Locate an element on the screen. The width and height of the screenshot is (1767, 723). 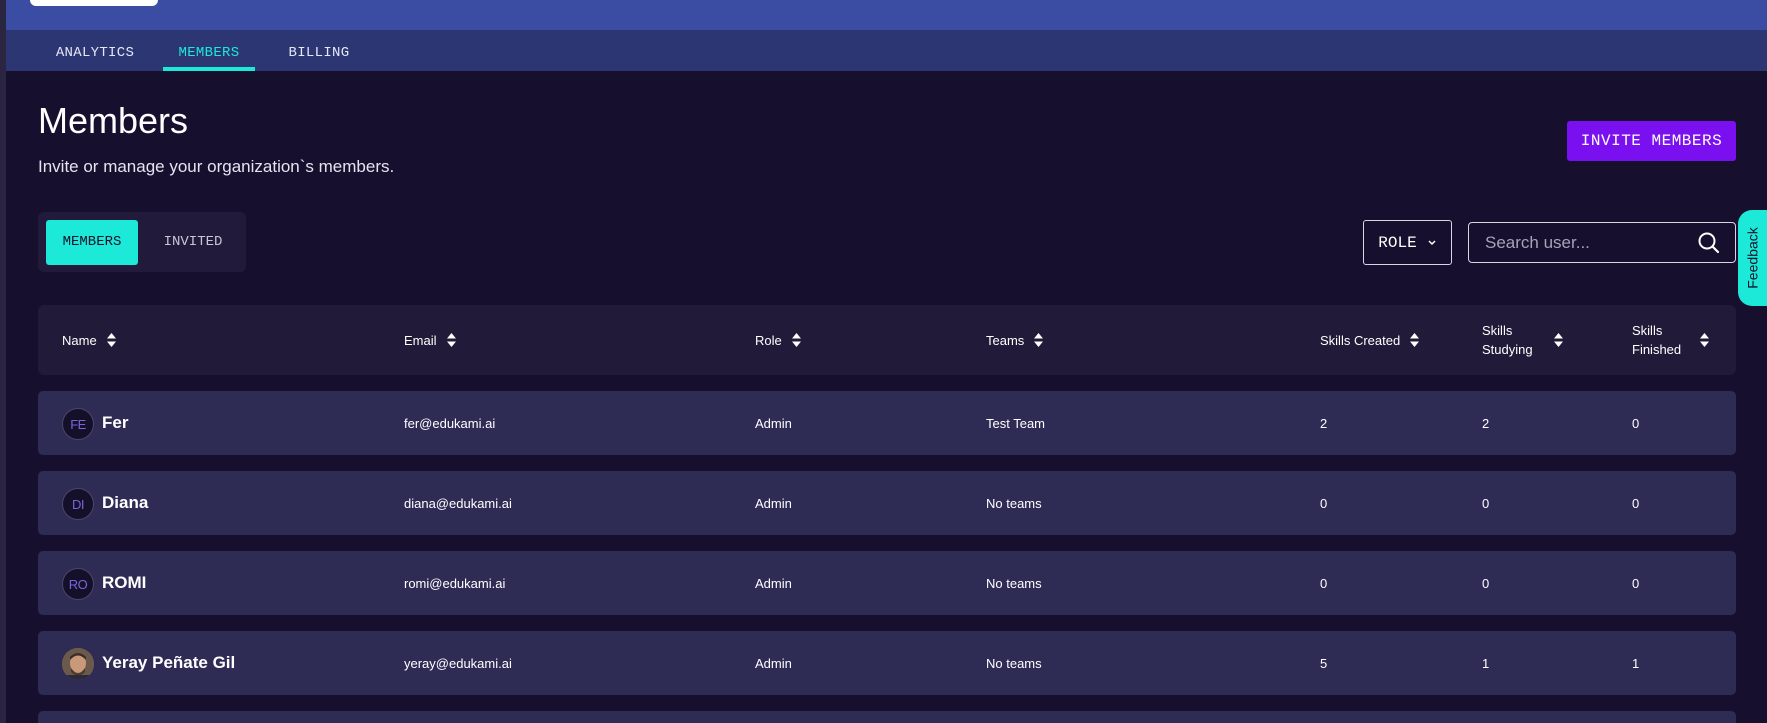
top-bar-button is located at coordinates (94, 3).